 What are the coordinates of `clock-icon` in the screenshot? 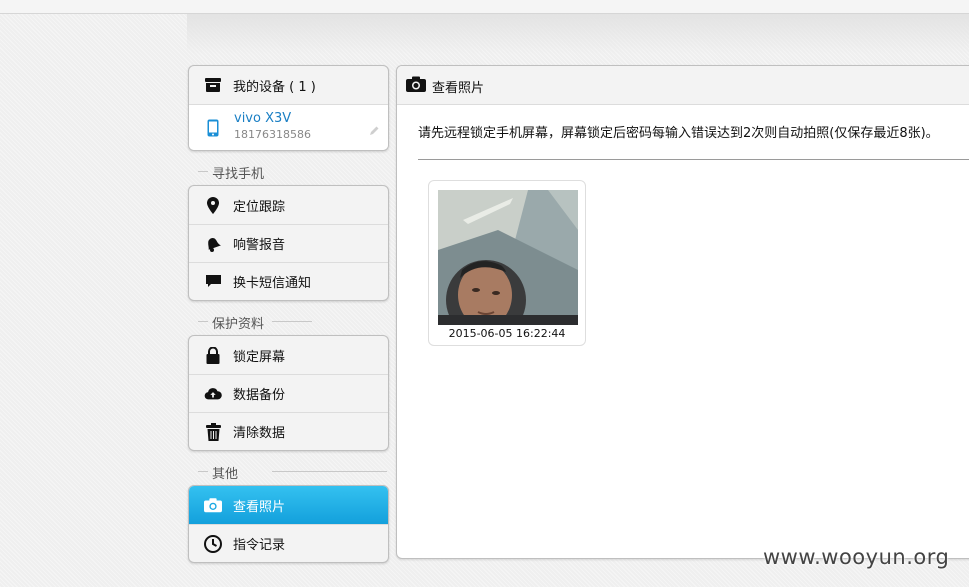 It's located at (213, 543).